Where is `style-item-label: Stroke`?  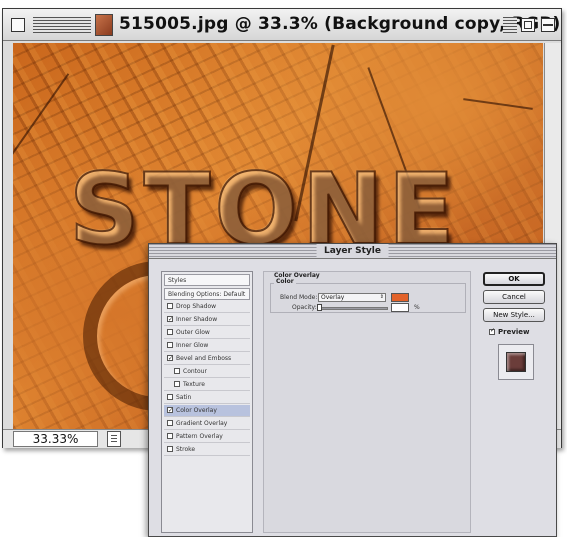
style-item-label: Stroke is located at coordinates (186, 449).